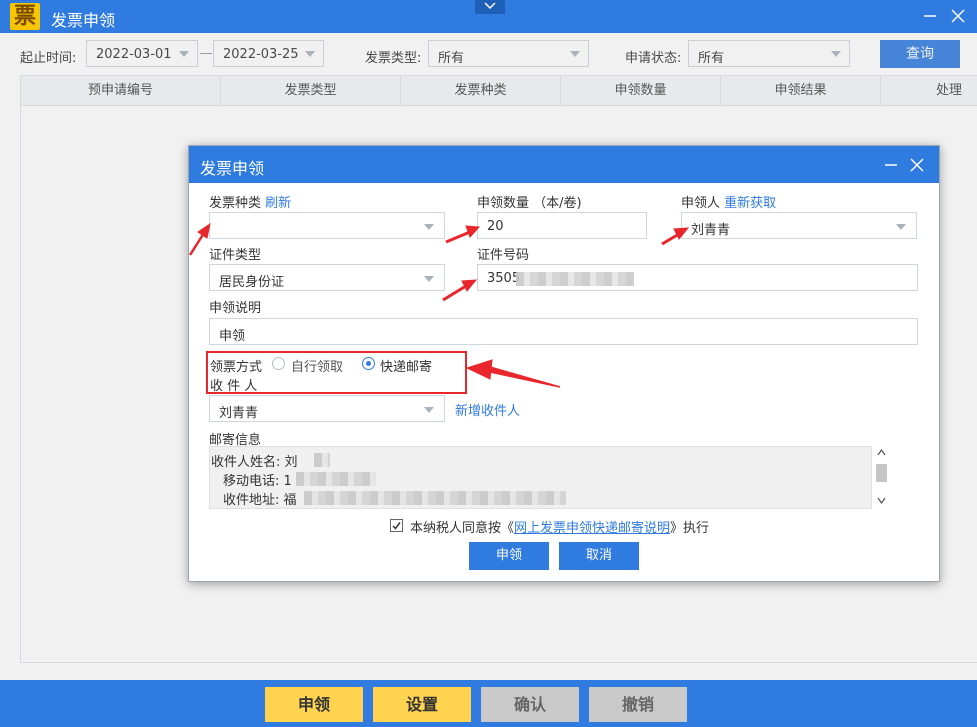  What do you see at coordinates (881, 473) in the screenshot?
I see `scrollbar-thumb` at bounding box center [881, 473].